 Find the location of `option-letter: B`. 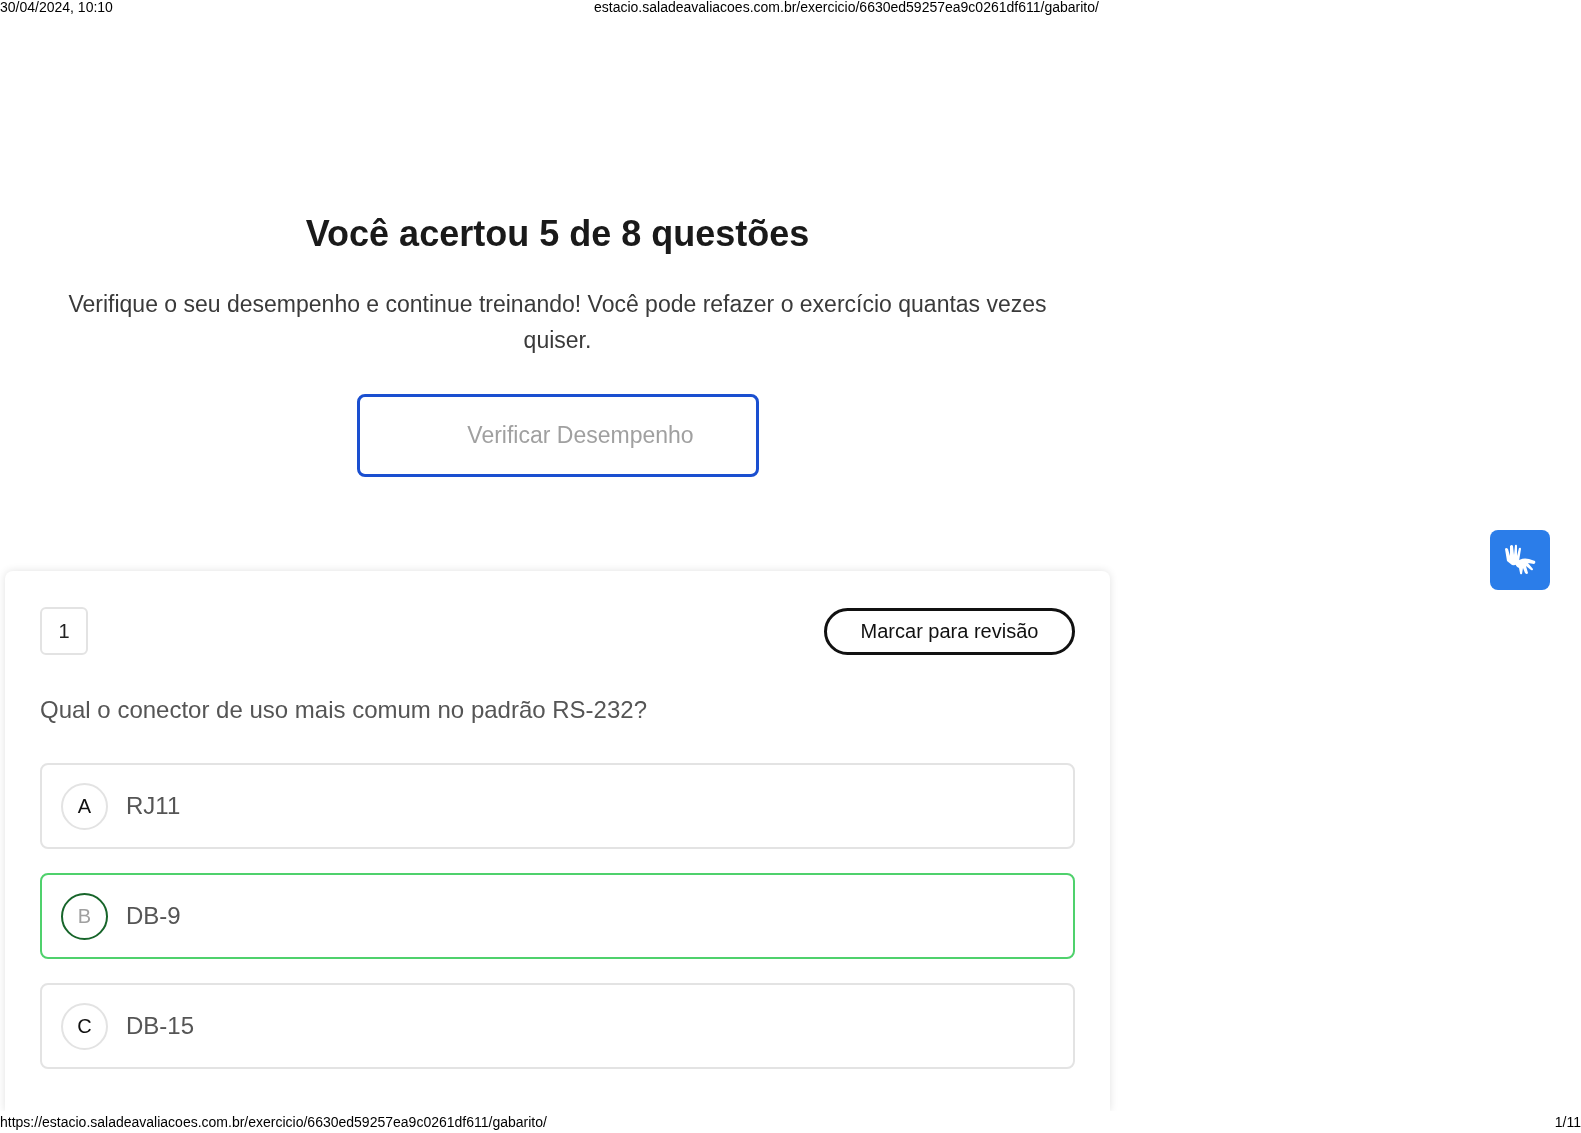

option-letter: B is located at coordinates (84, 916).